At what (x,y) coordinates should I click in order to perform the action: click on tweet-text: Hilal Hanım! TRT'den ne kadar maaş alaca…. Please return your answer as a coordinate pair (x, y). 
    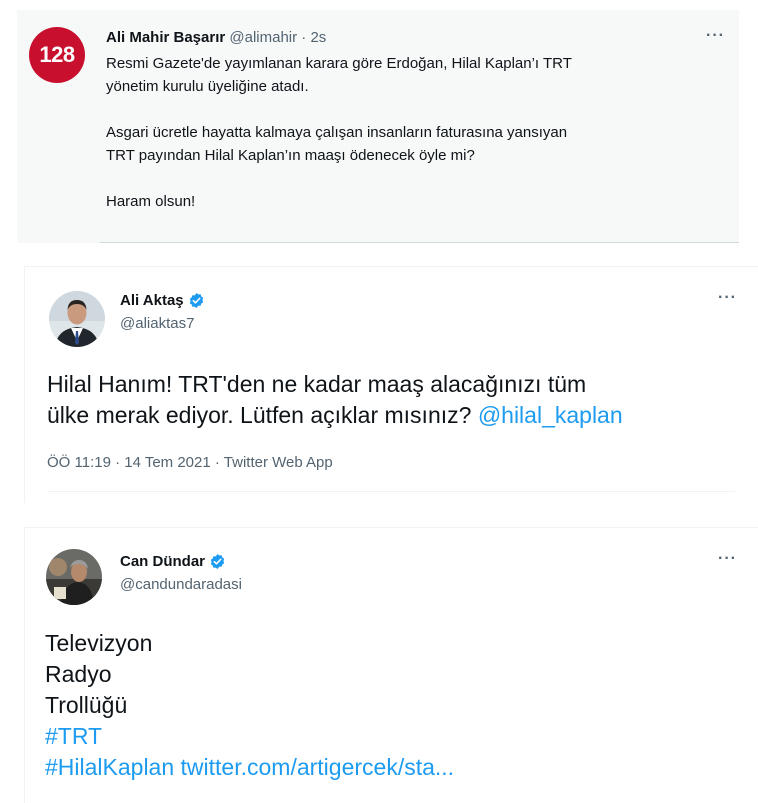
    Looking at the image, I should click on (397, 400).